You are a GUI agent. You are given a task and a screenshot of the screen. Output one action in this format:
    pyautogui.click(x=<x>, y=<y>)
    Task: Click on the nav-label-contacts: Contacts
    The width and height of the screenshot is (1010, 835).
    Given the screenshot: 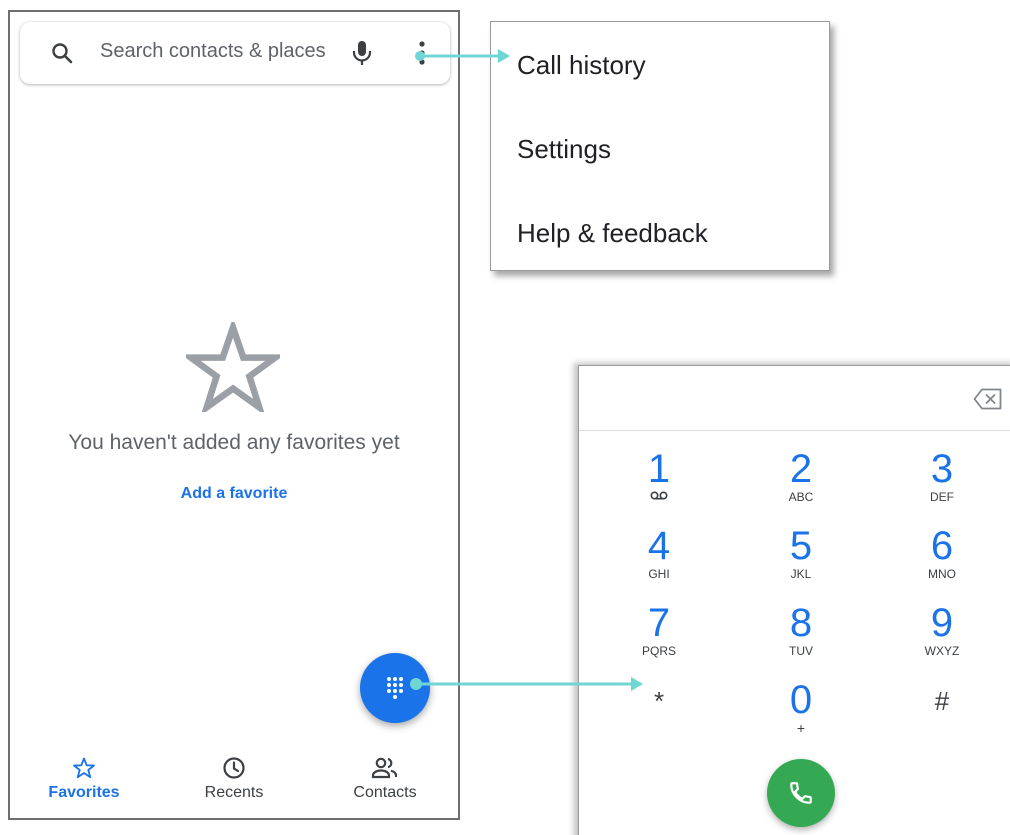 What is the action you would take?
    pyautogui.click(x=385, y=792)
    